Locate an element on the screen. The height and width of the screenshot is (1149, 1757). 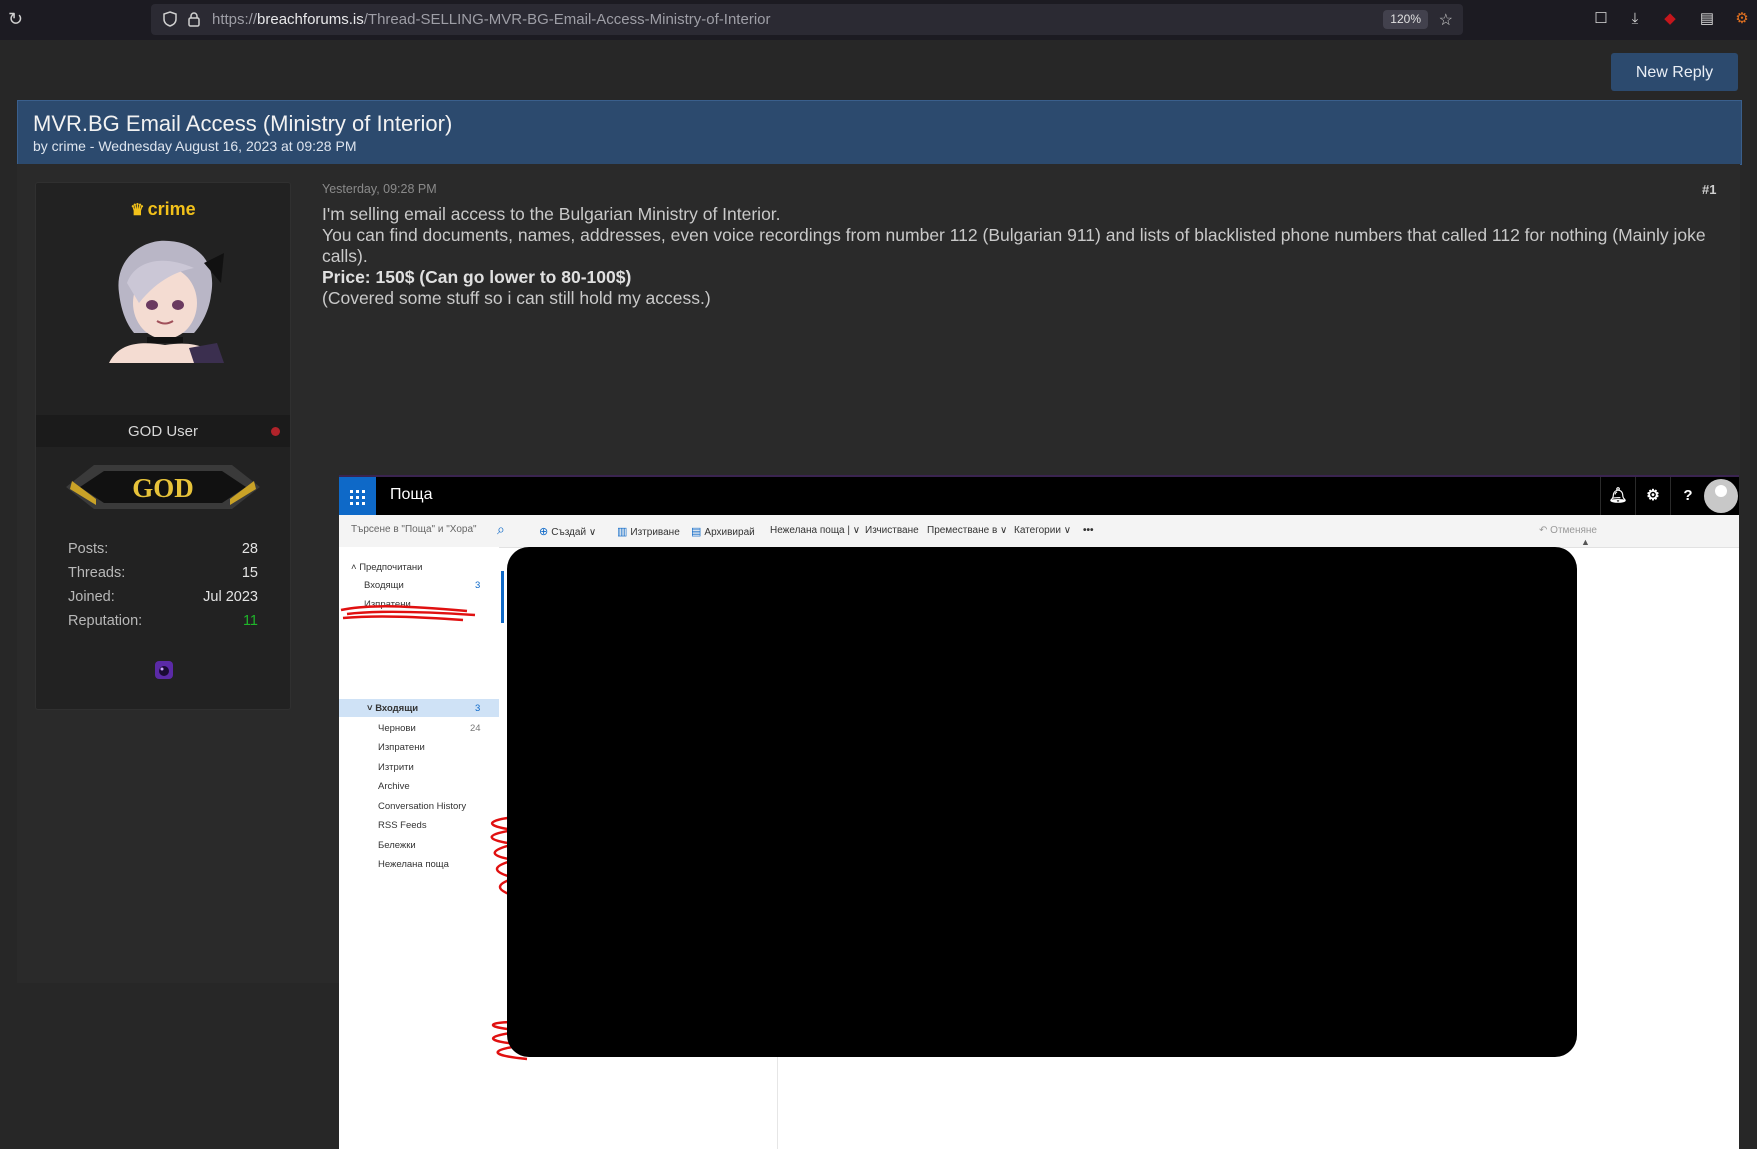
folder-item: Изпратени is located at coordinates (401, 747).